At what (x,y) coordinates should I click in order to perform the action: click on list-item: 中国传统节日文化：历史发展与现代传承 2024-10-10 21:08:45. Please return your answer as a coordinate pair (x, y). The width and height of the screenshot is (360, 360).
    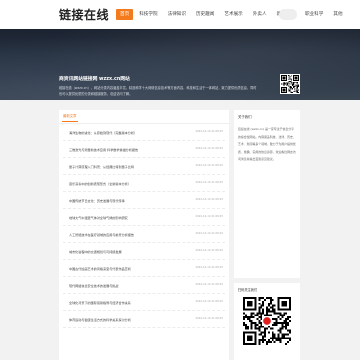
    Looking at the image, I should click on (144, 200).